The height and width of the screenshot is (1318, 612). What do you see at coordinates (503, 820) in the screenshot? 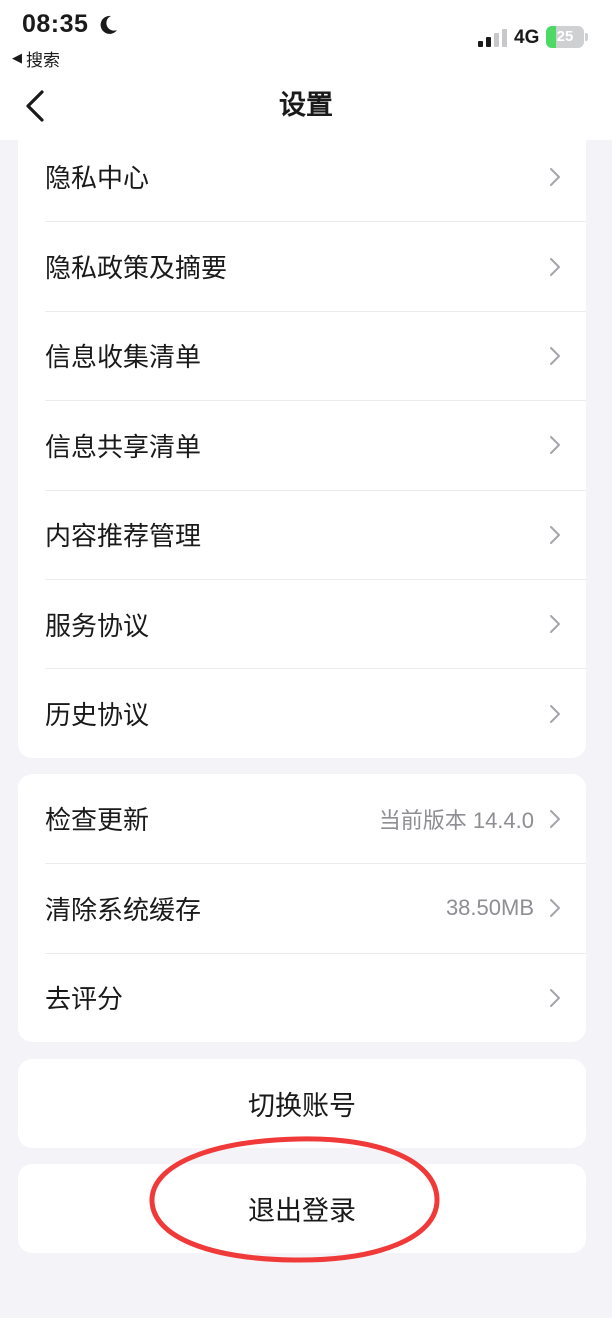
I see `version-number: 14.4.0` at bounding box center [503, 820].